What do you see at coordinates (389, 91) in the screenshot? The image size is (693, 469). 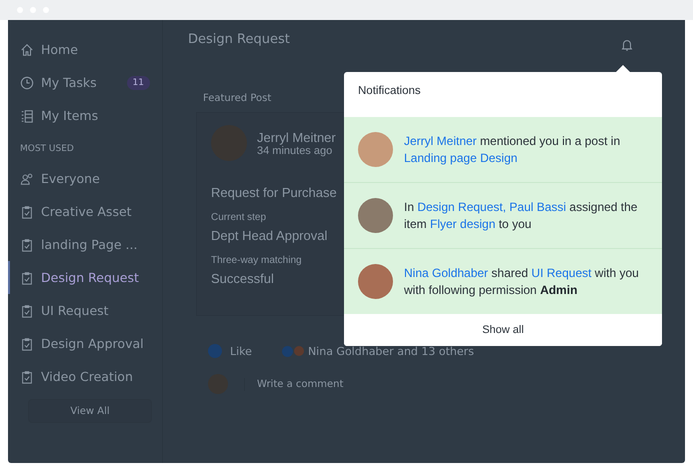 I see `panel-title: Notifications` at bounding box center [389, 91].